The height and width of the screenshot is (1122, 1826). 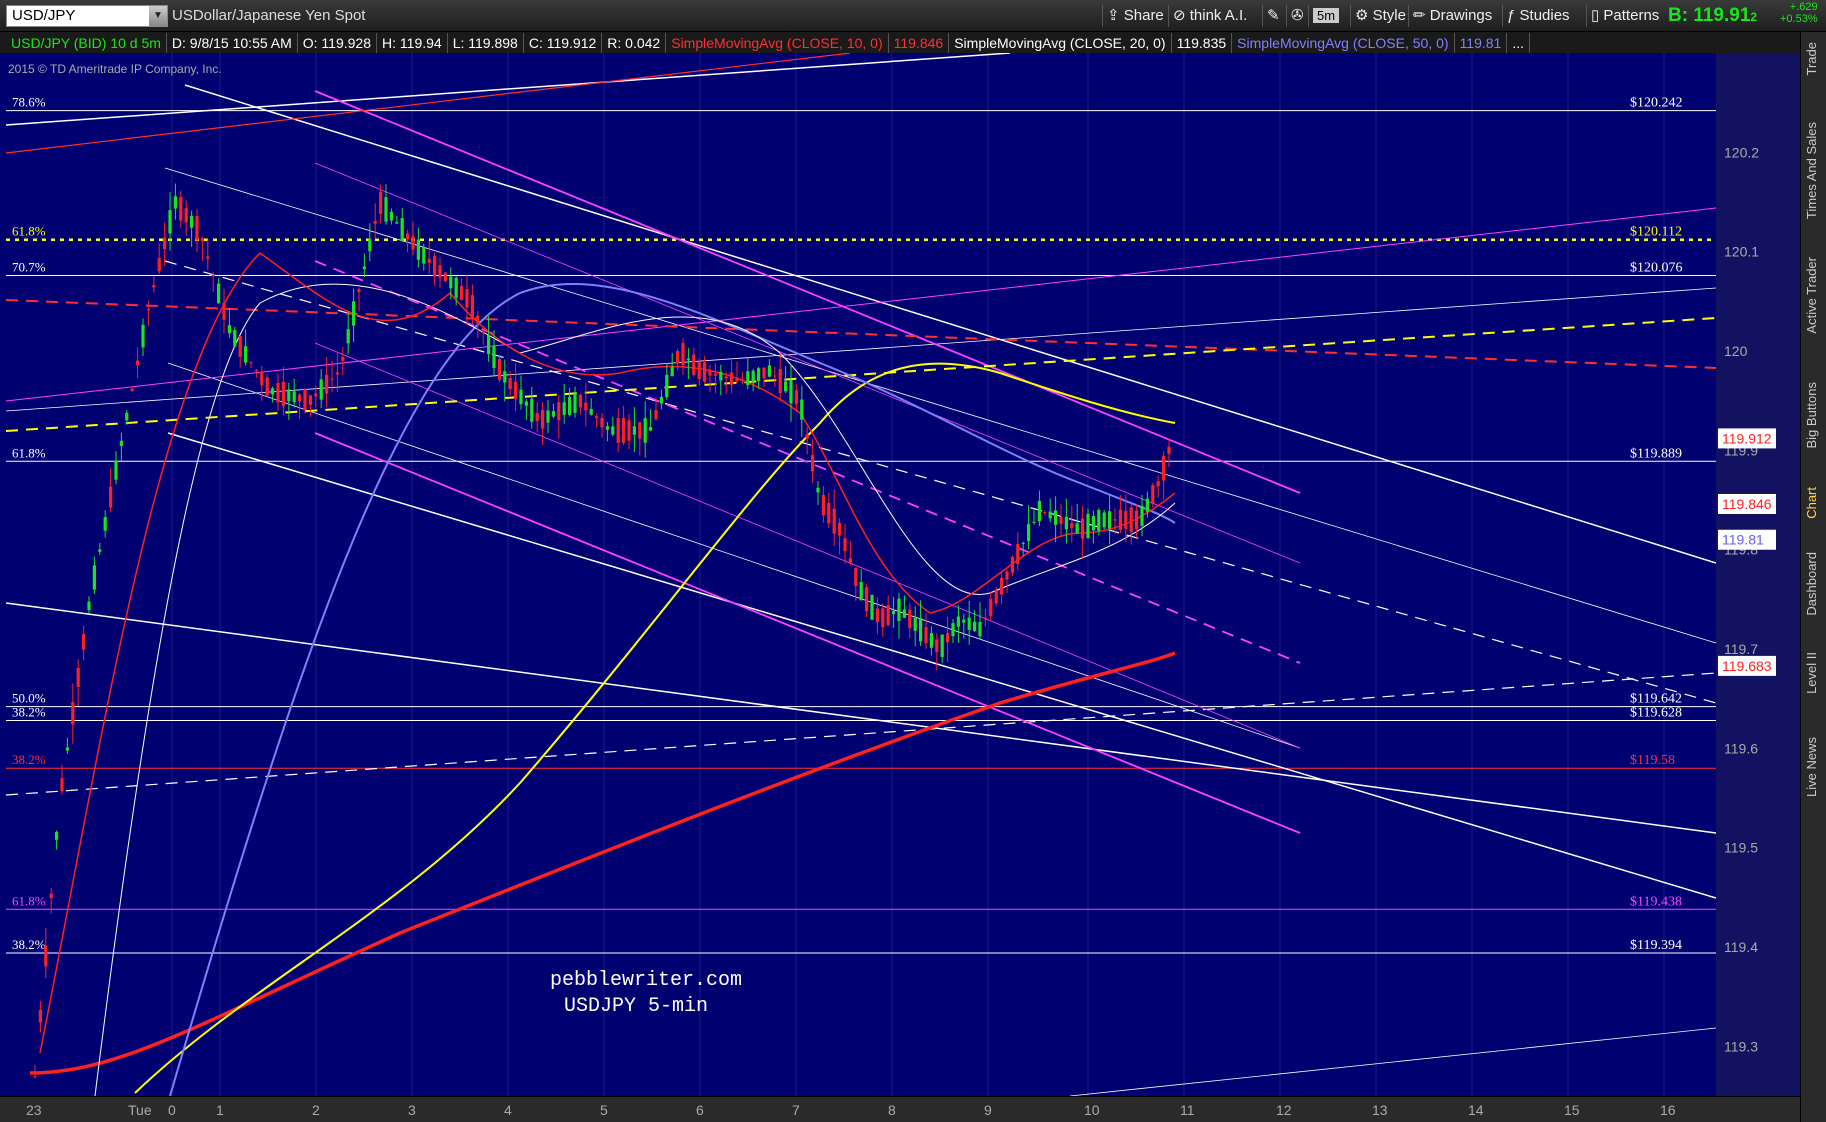 I want to click on symbol-input: USD/JPY ▼, so click(x=87, y=16).